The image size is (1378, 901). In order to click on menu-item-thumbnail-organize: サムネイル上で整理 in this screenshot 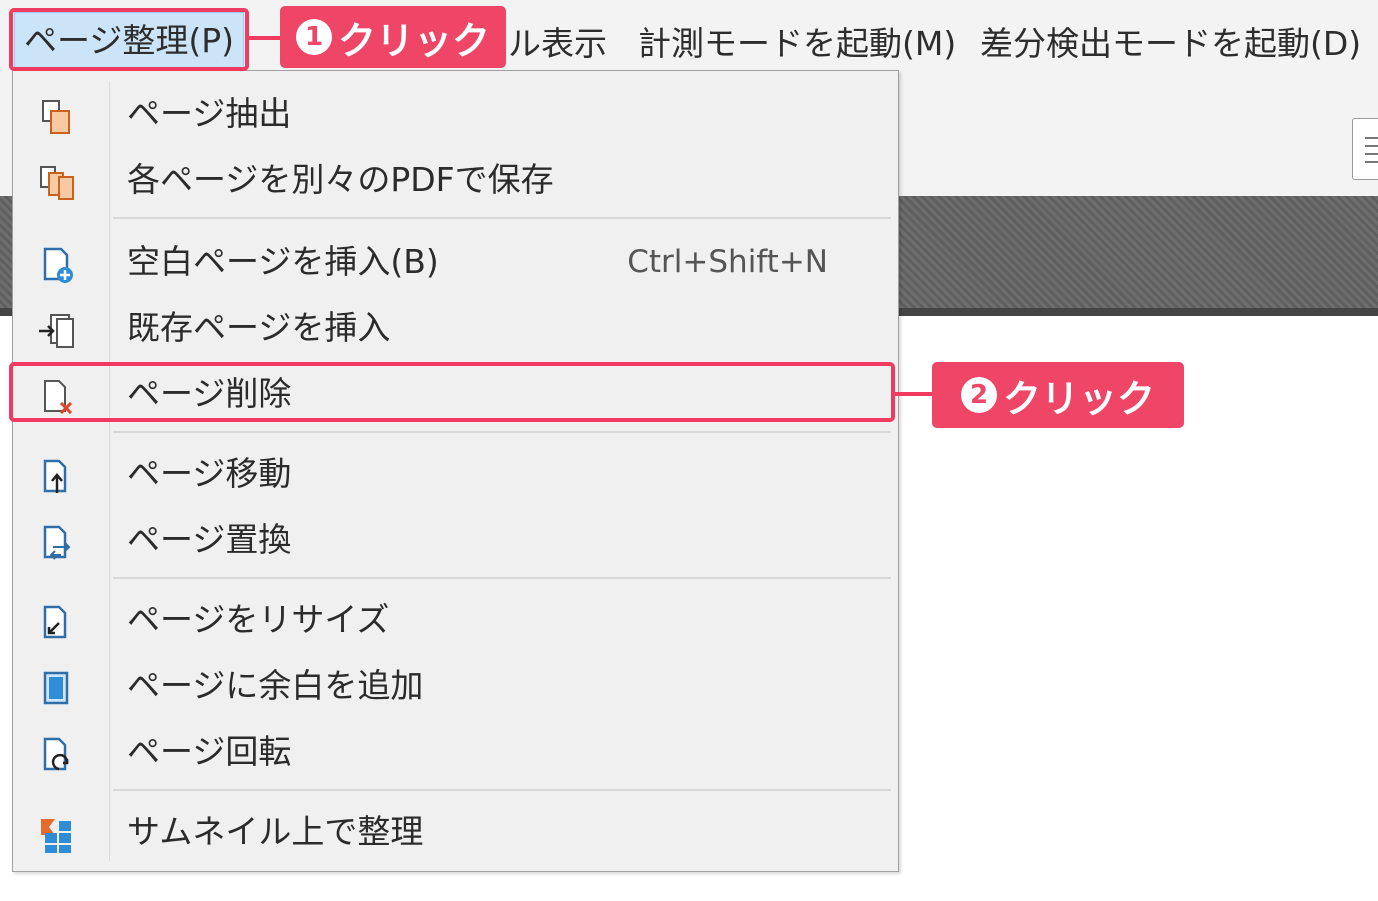, I will do `click(455, 832)`.